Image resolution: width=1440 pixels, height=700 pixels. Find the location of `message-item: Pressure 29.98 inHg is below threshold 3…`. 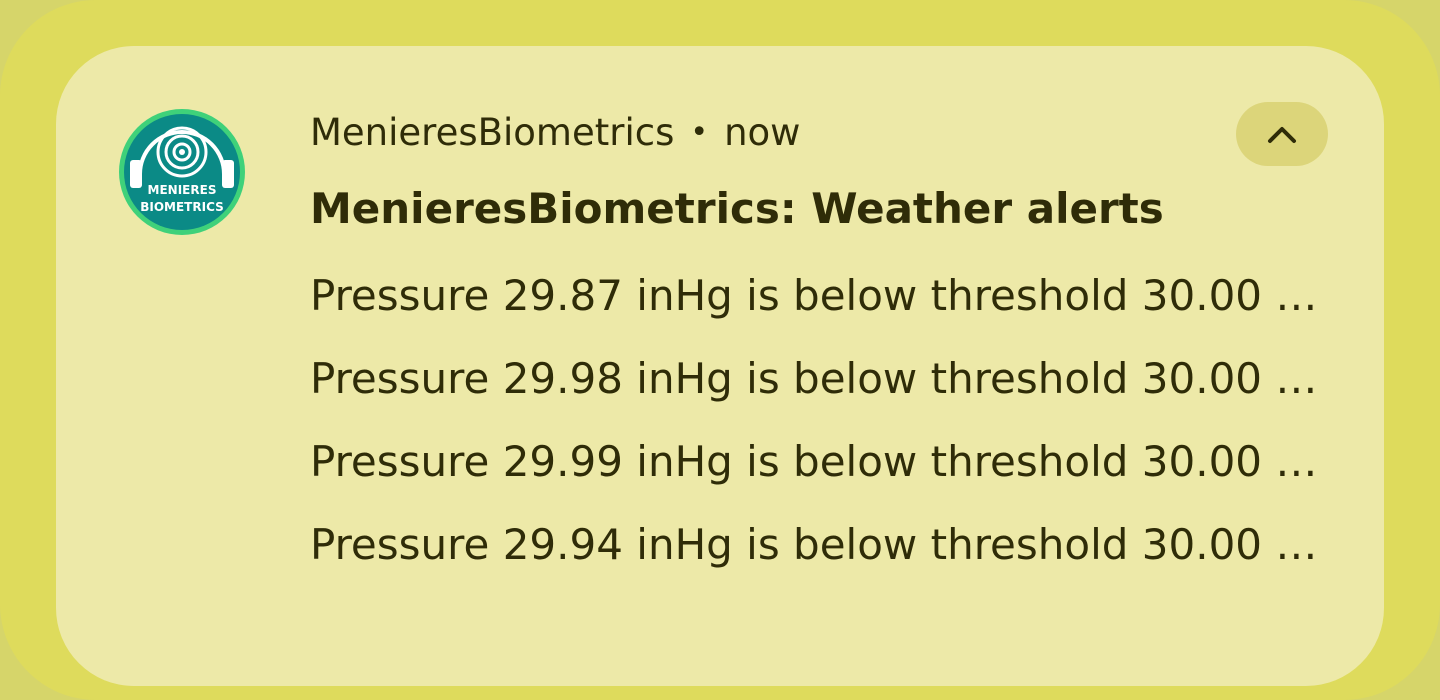

message-item: Pressure 29.98 inHg is below threshold 3… is located at coordinates (815, 378).